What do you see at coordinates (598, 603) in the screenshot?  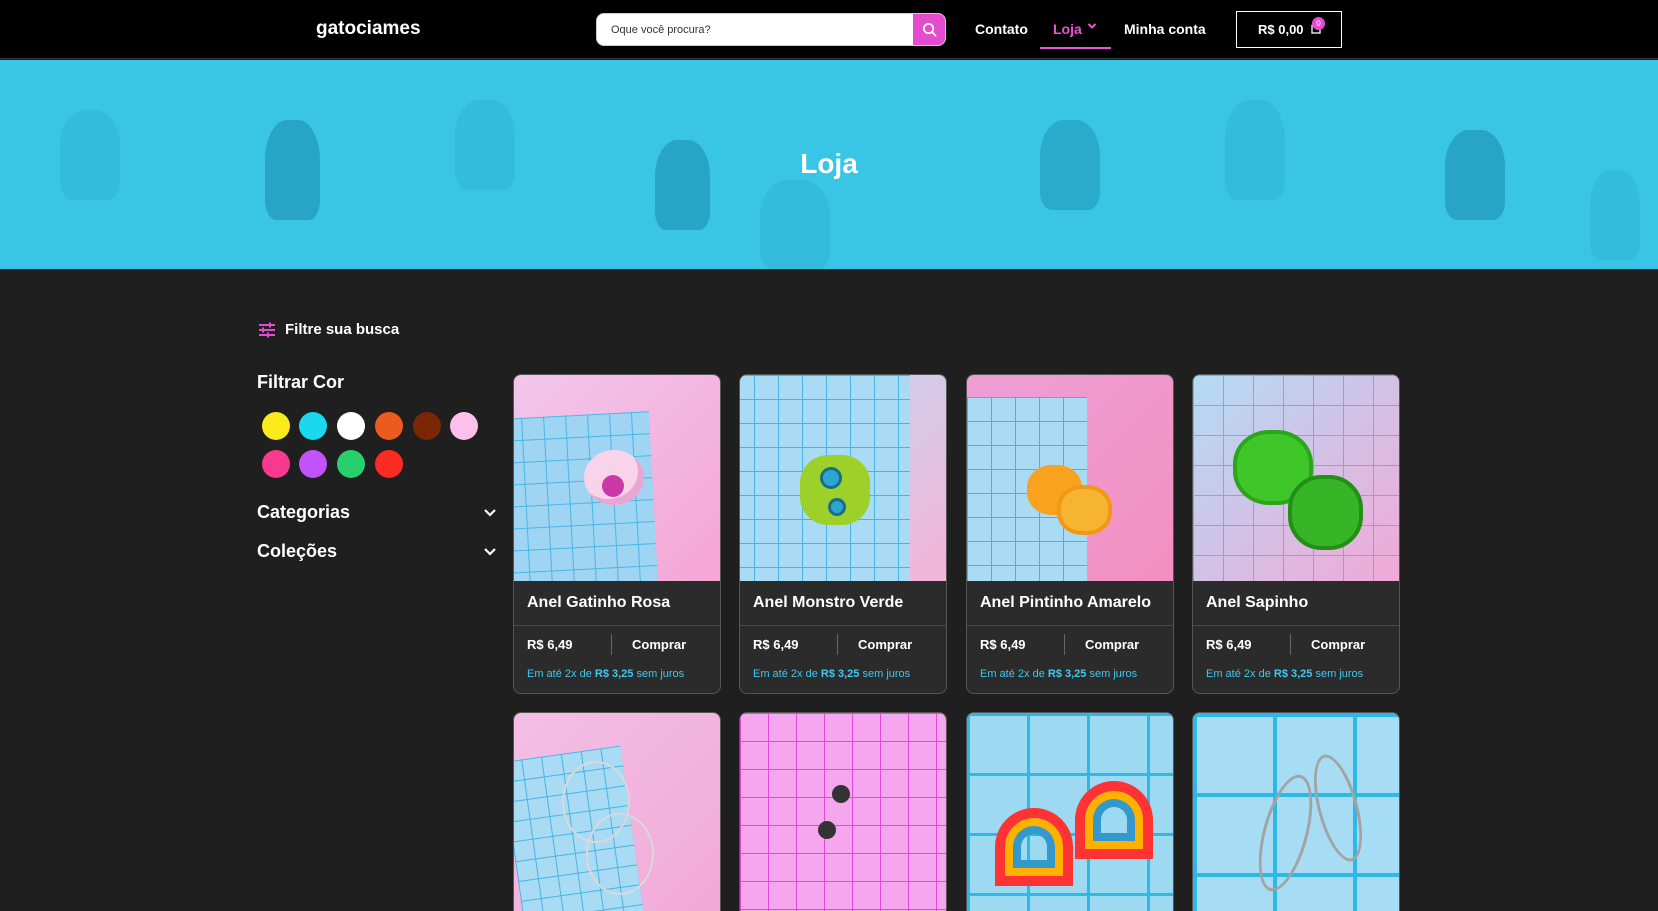 I see `product-name: Anel Gatinho Rosa` at bounding box center [598, 603].